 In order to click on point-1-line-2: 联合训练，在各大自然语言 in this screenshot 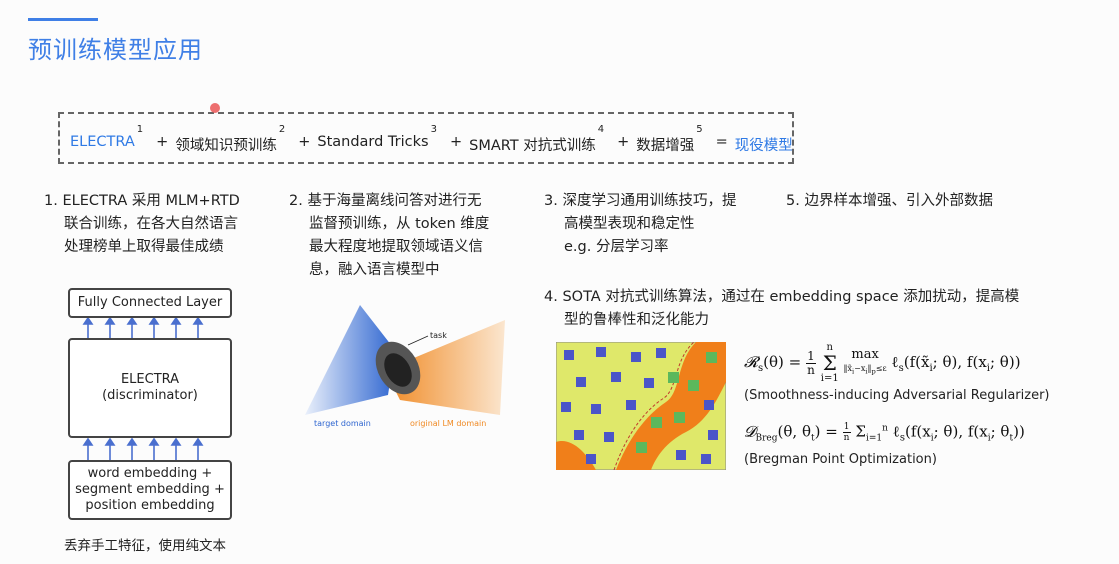, I will do `click(151, 224)`.